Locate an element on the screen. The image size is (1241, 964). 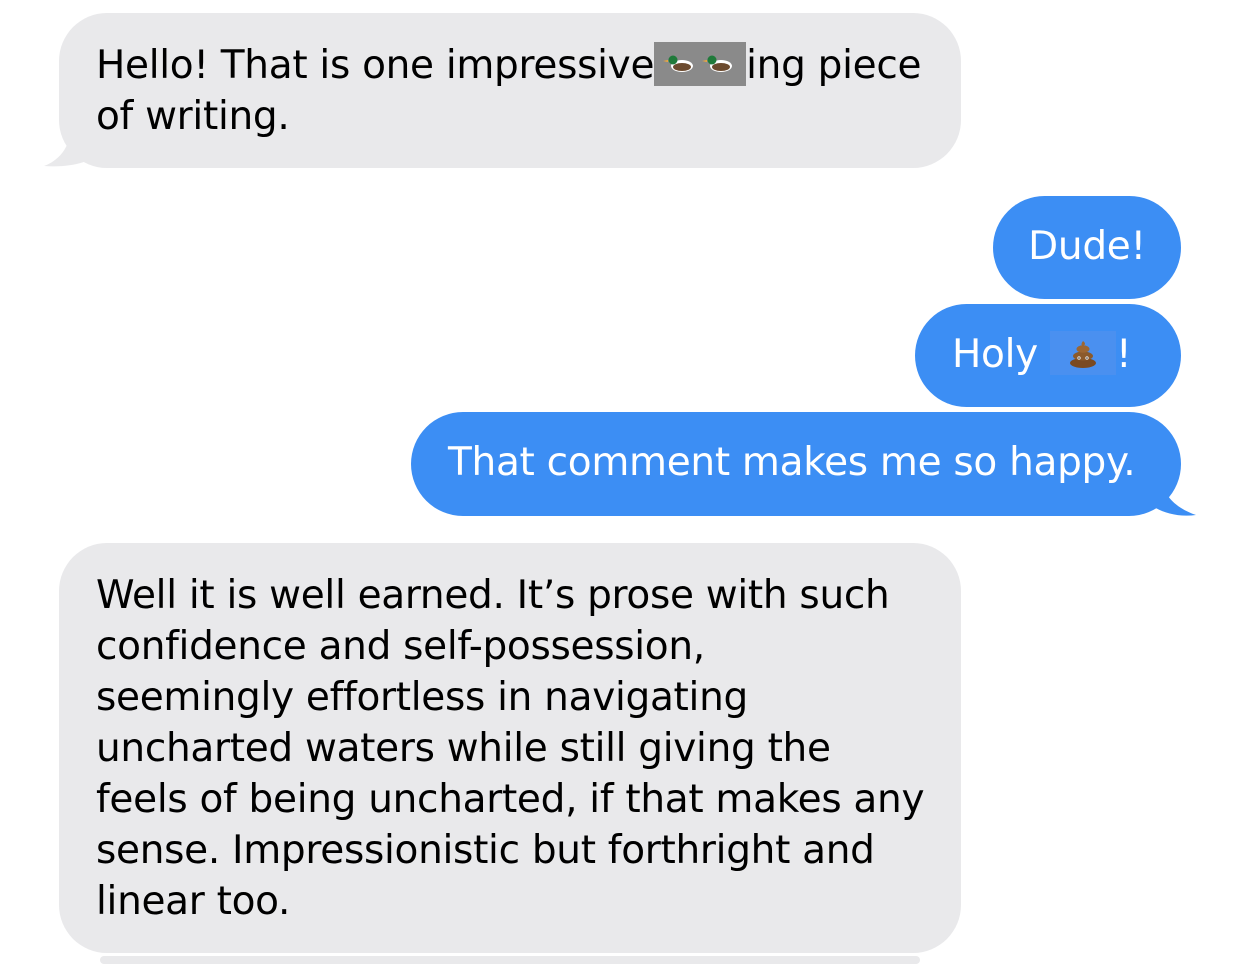
next-message-bubble-edge is located at coordinates (510, 960).